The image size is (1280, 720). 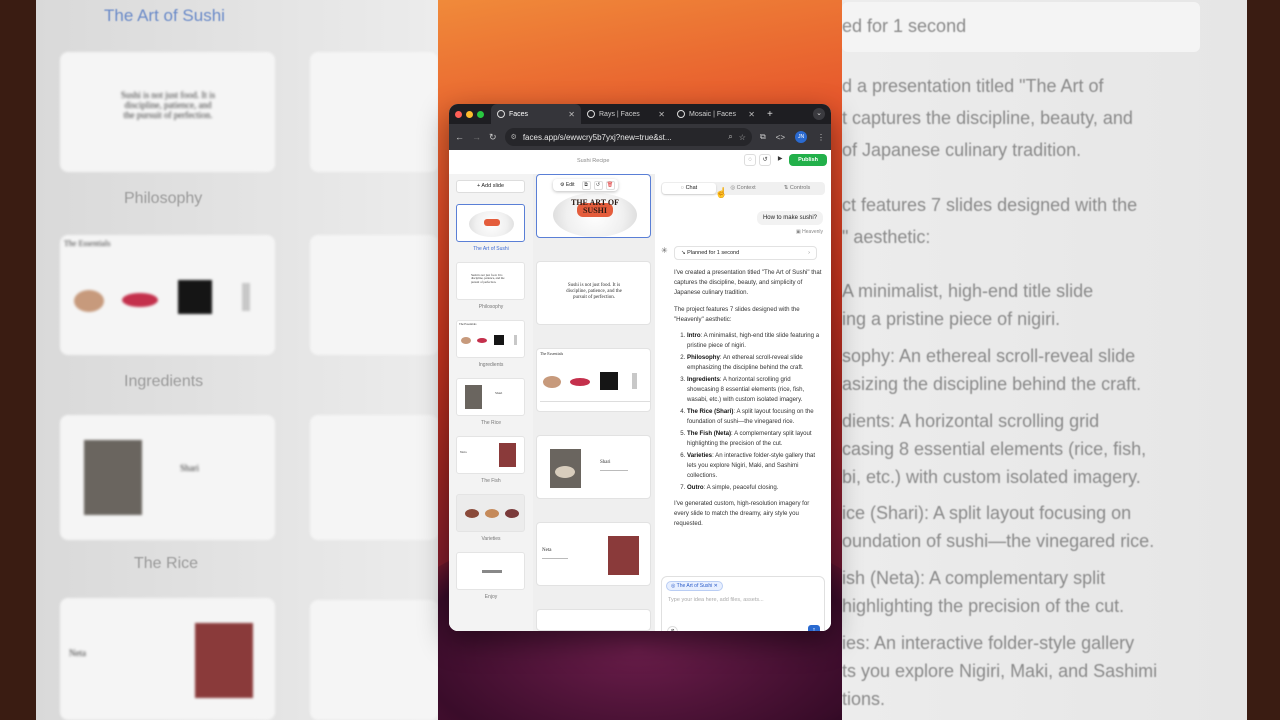 What do you see at coordinates (163, 198) in the screenshot?
I see `bg-label-philosophy: Philosophy` at bounding box center [163, 198].